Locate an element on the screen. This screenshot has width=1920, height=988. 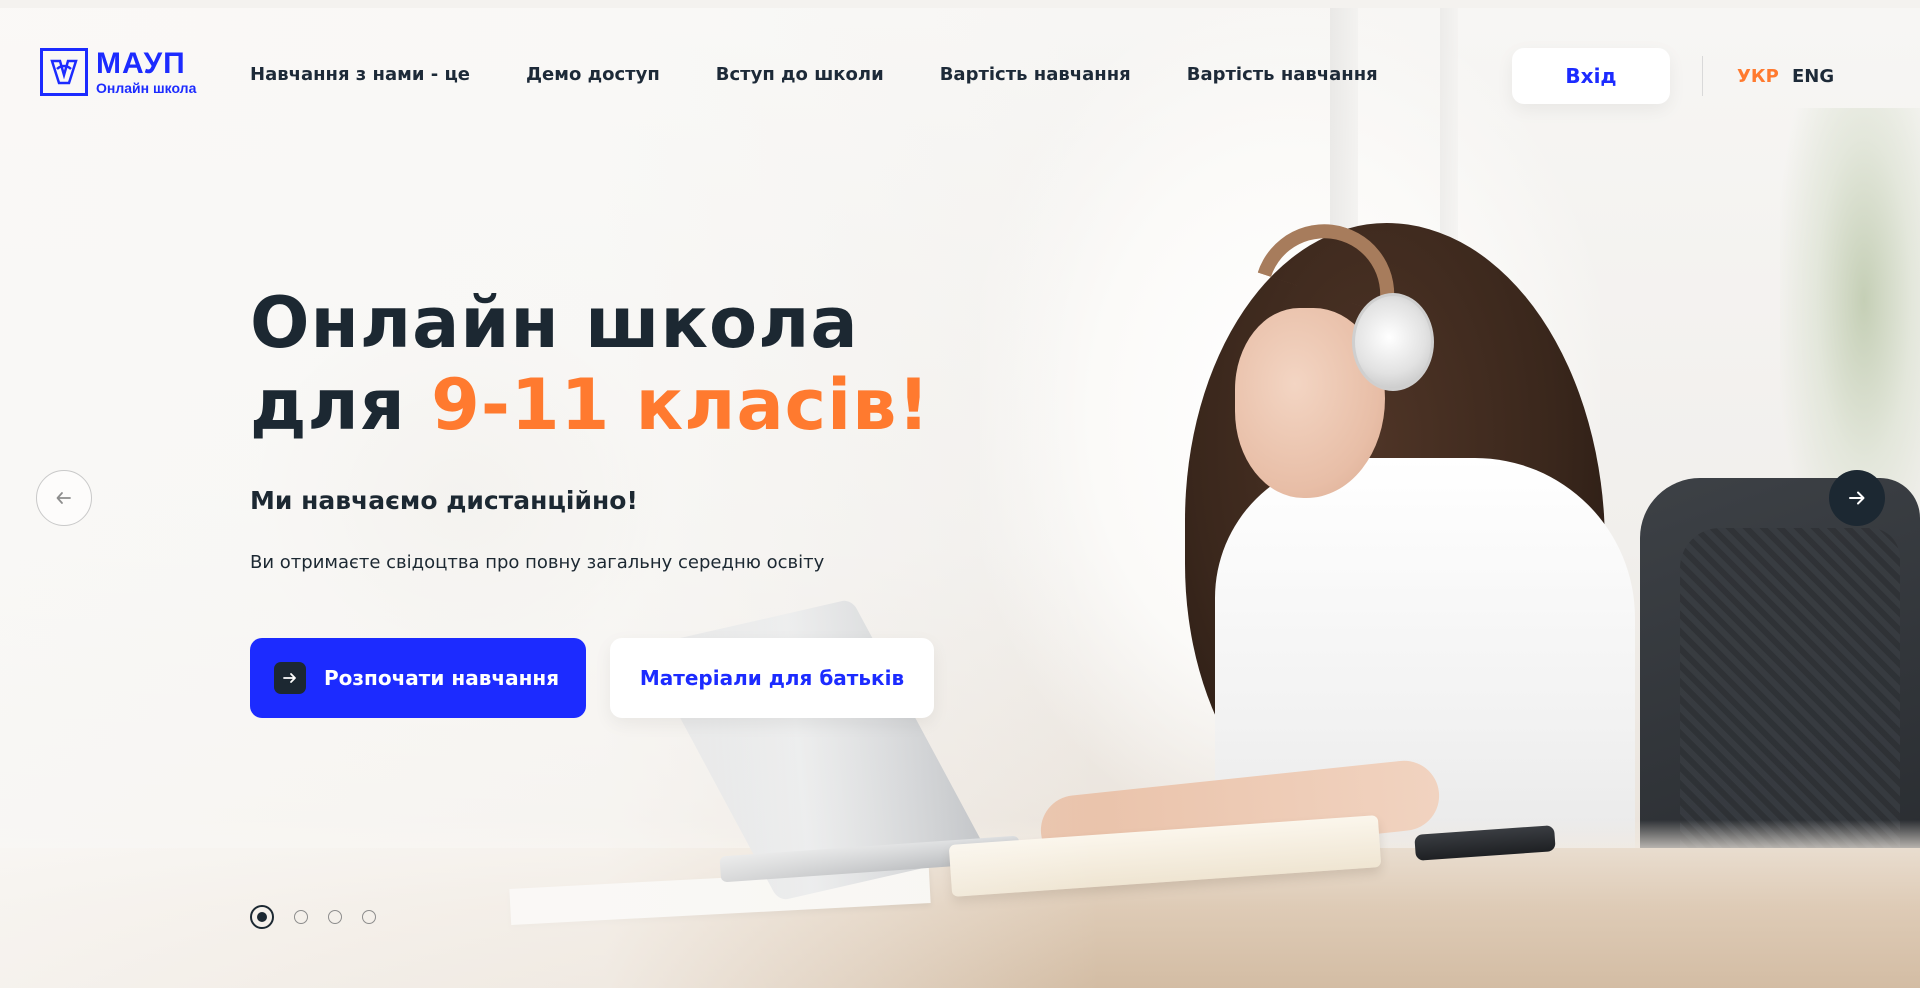
hero-title-prefix: для is located at coordinates (341, 405).